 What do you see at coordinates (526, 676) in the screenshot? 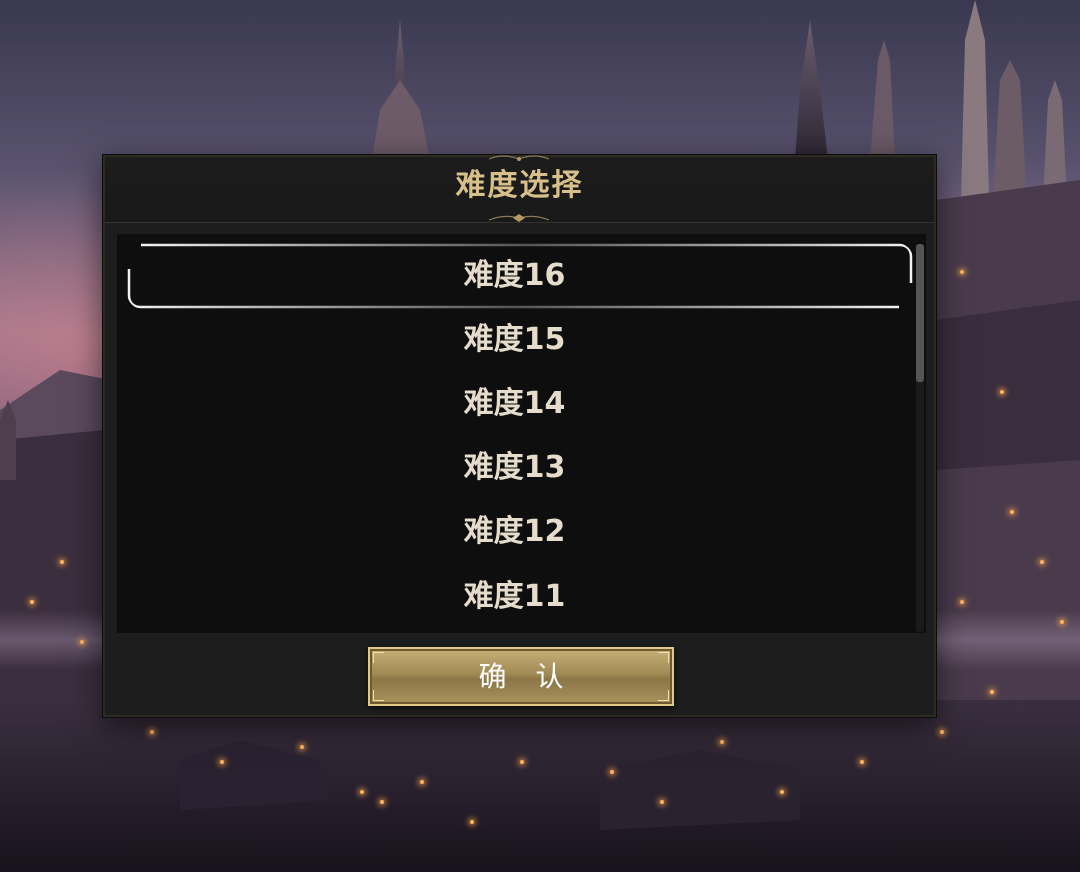
I see `confirm-button-label: 确 认` at bounding box center [526, 676].